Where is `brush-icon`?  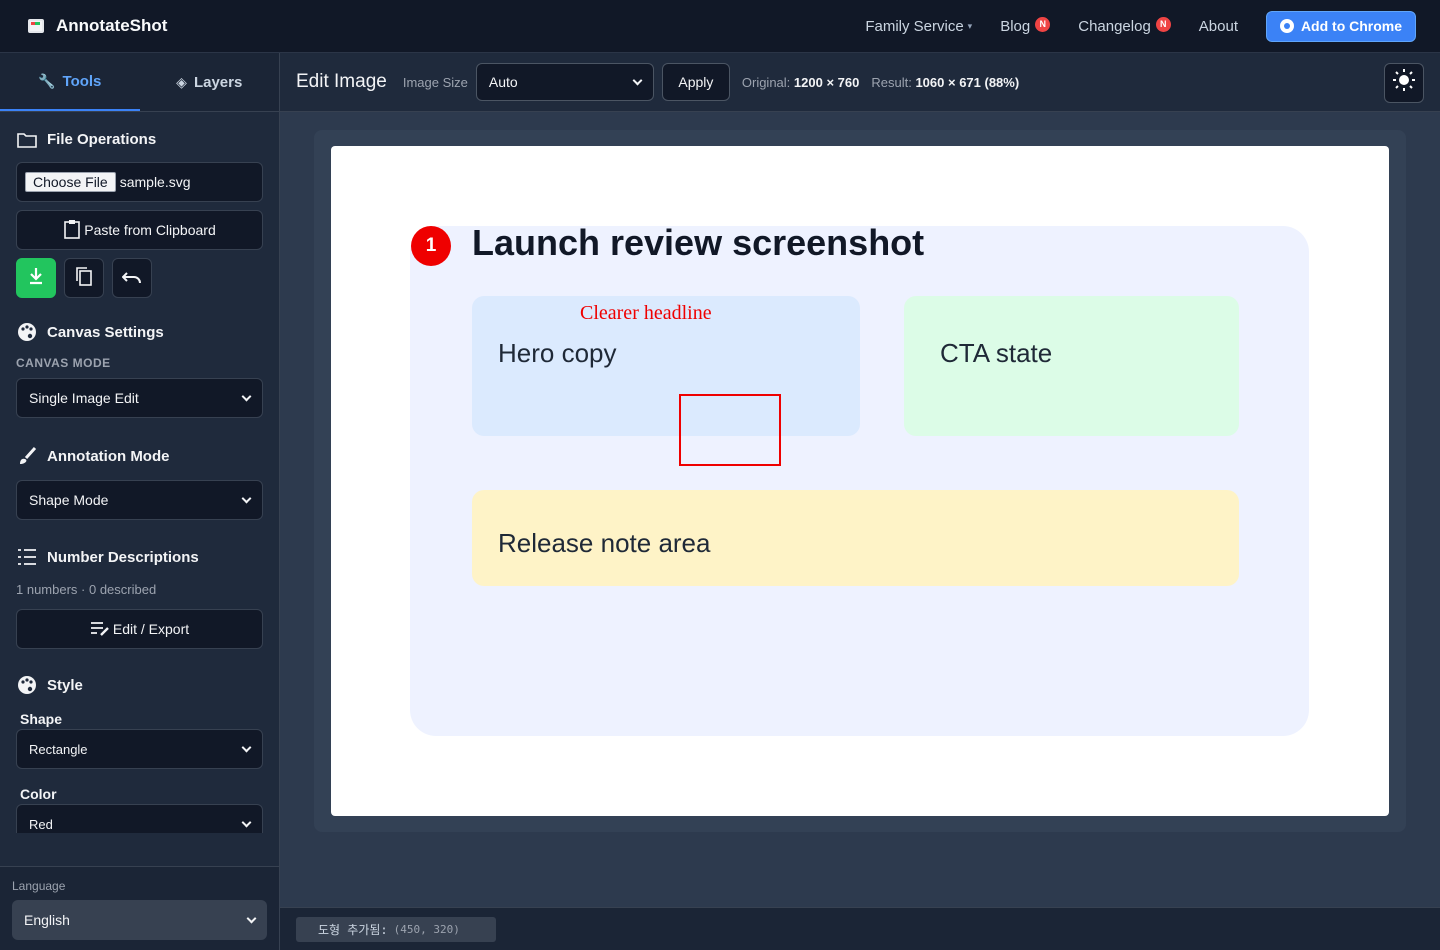 brush-icon is located at coordinates (27, 456).